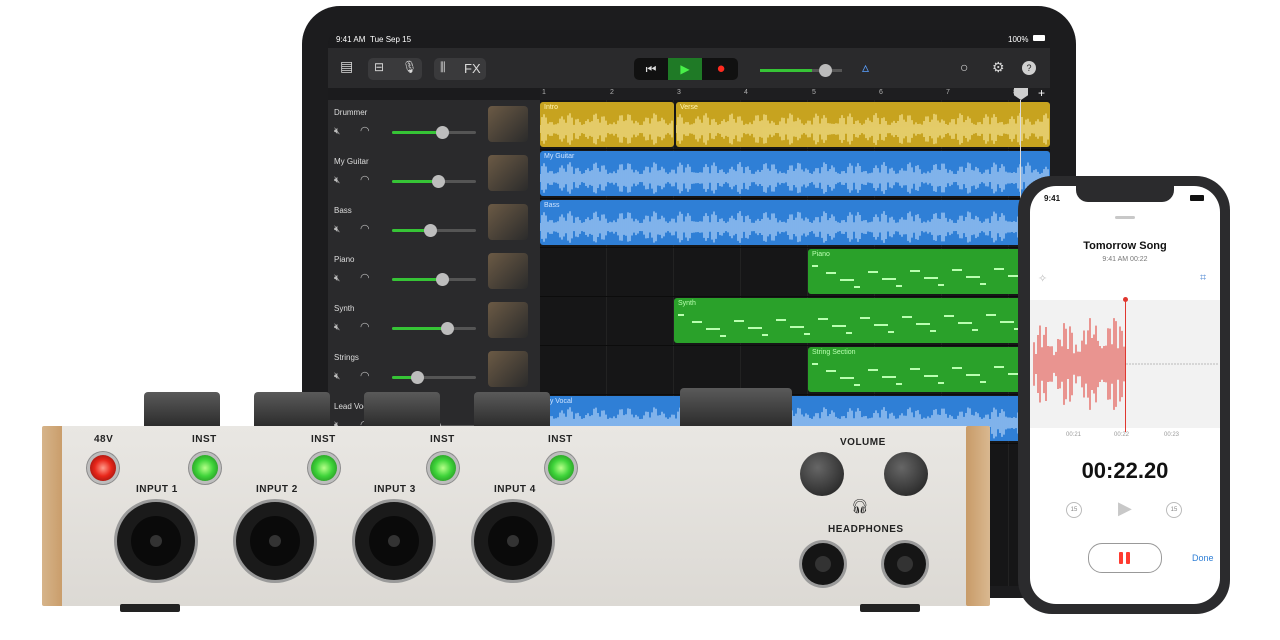  What do you see at coordinates (434, 125) in the screenshot?
I see `track-header: Drummer 🔇︎ ◠` at bounding box center [434, 125].